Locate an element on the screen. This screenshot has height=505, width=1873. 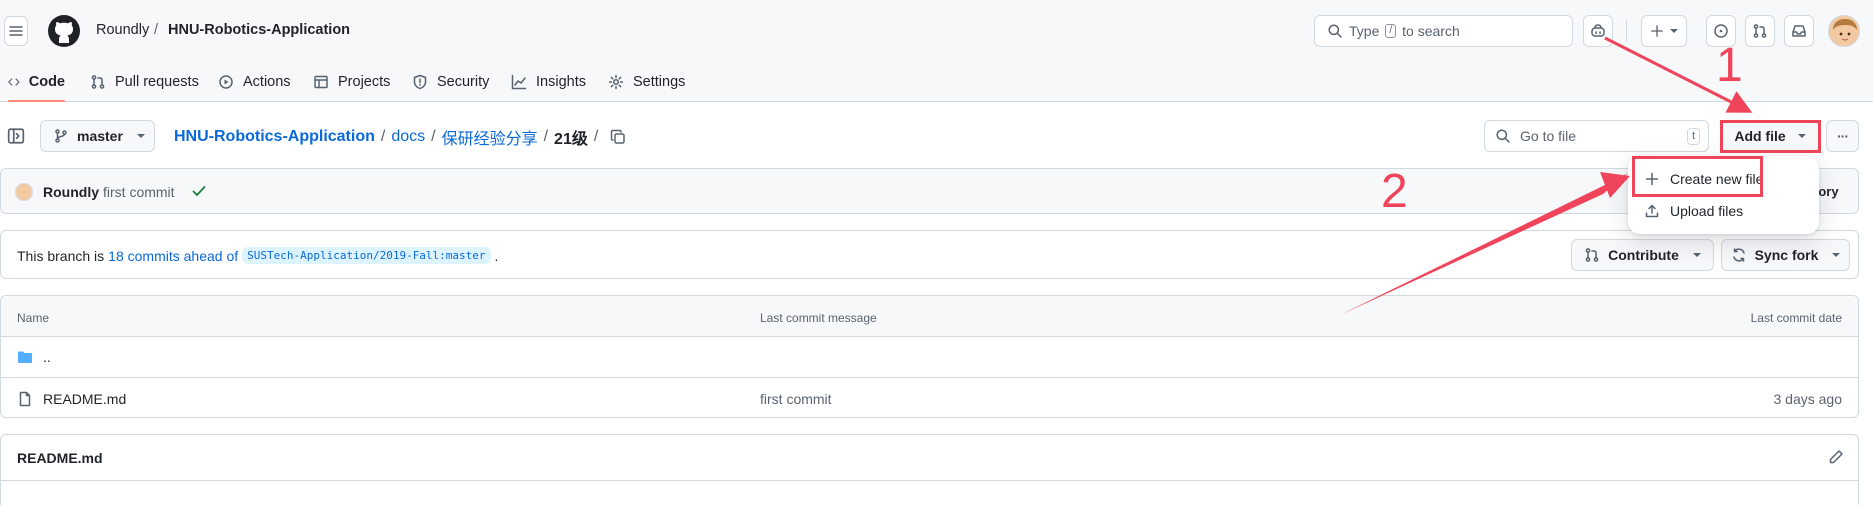
readme-box: README.md is located at coordinates (929, 469).